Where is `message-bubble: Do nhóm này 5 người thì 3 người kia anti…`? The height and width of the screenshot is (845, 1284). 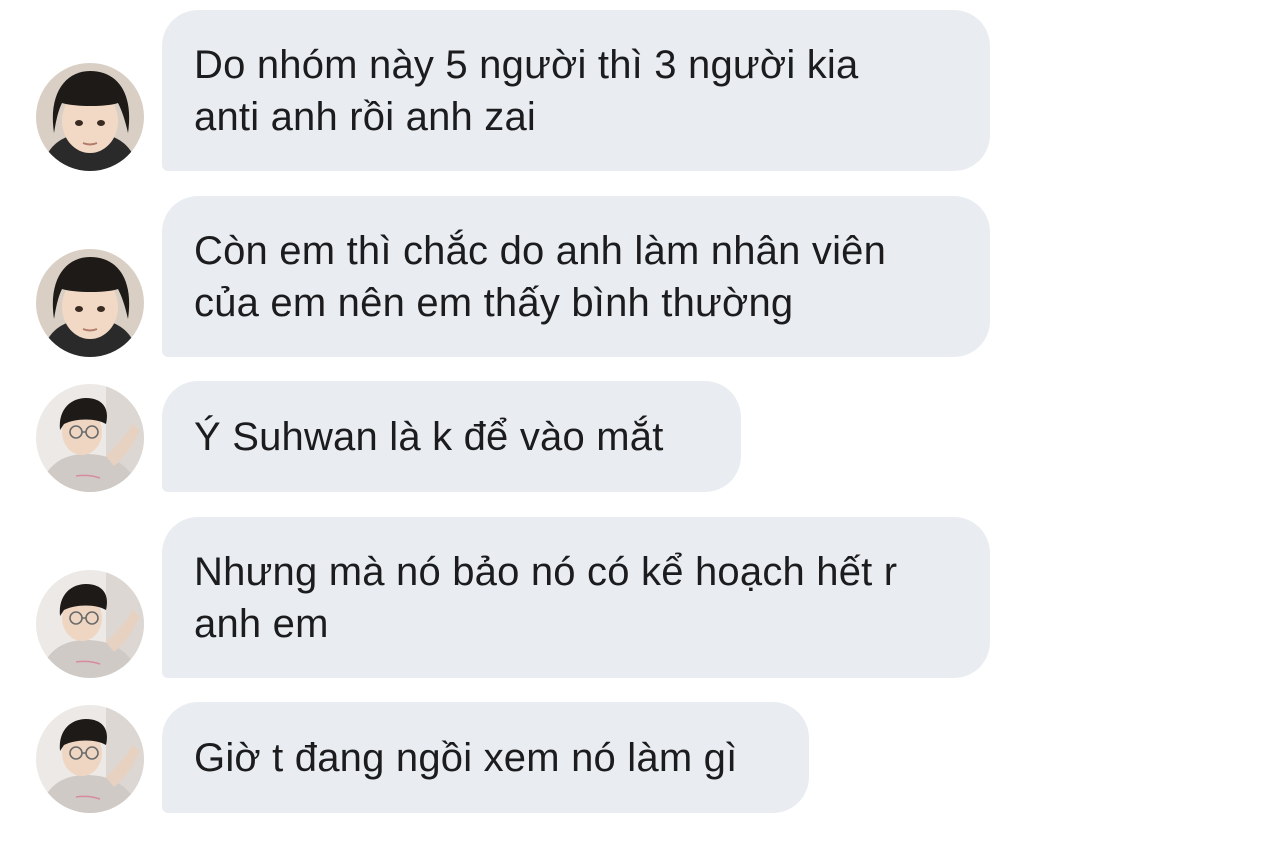 message-bubble: Do nhóm này 5 người thì 3 người kia anti… is located at coordinates (576, 90).